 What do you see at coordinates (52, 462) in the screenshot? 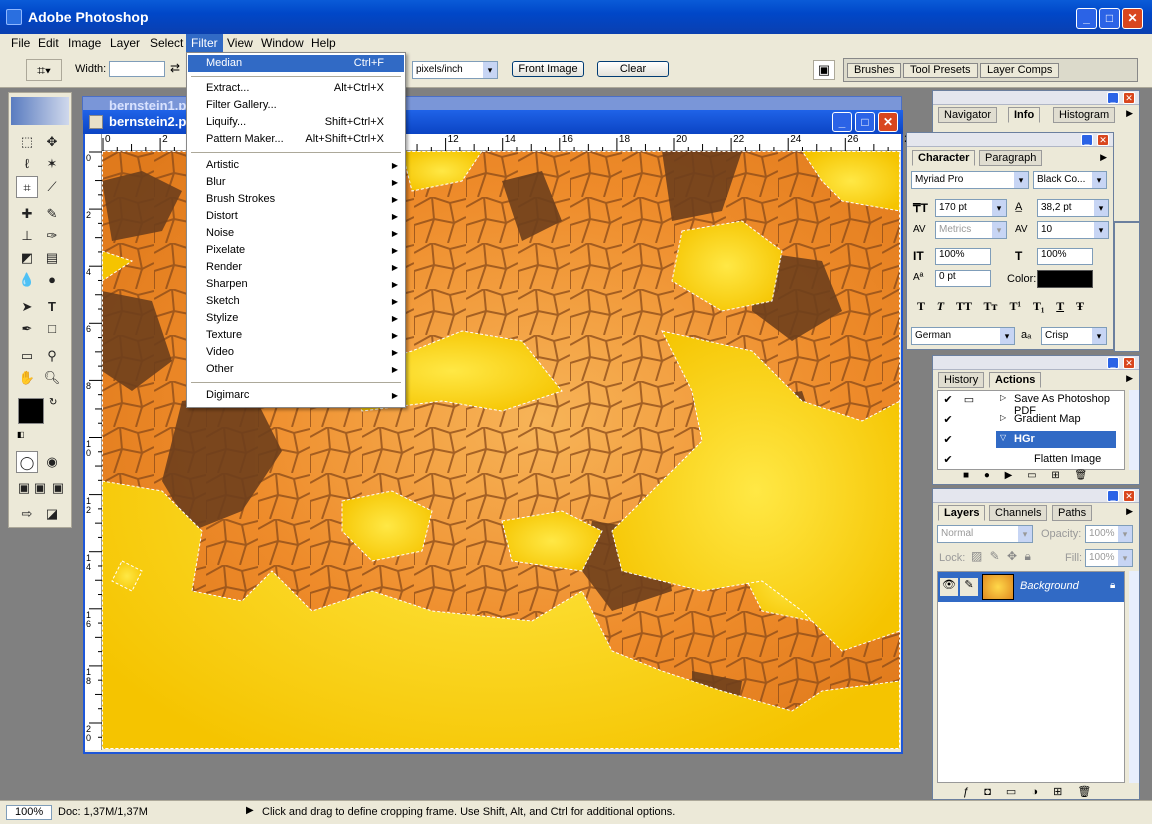
I see `quick-mask-icon: ◉` at bounding box center [52, 462].